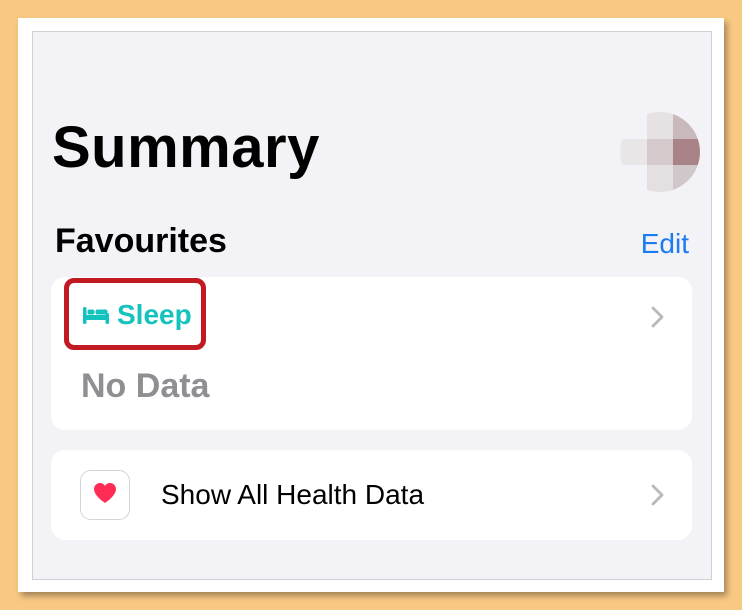 This screenshot has height=610, width=742. What do you see at coordinates (293, 494) in the screenshot?
I see `show-all-health-data-label: Show All Health Data` at bounding box center [293, 494].